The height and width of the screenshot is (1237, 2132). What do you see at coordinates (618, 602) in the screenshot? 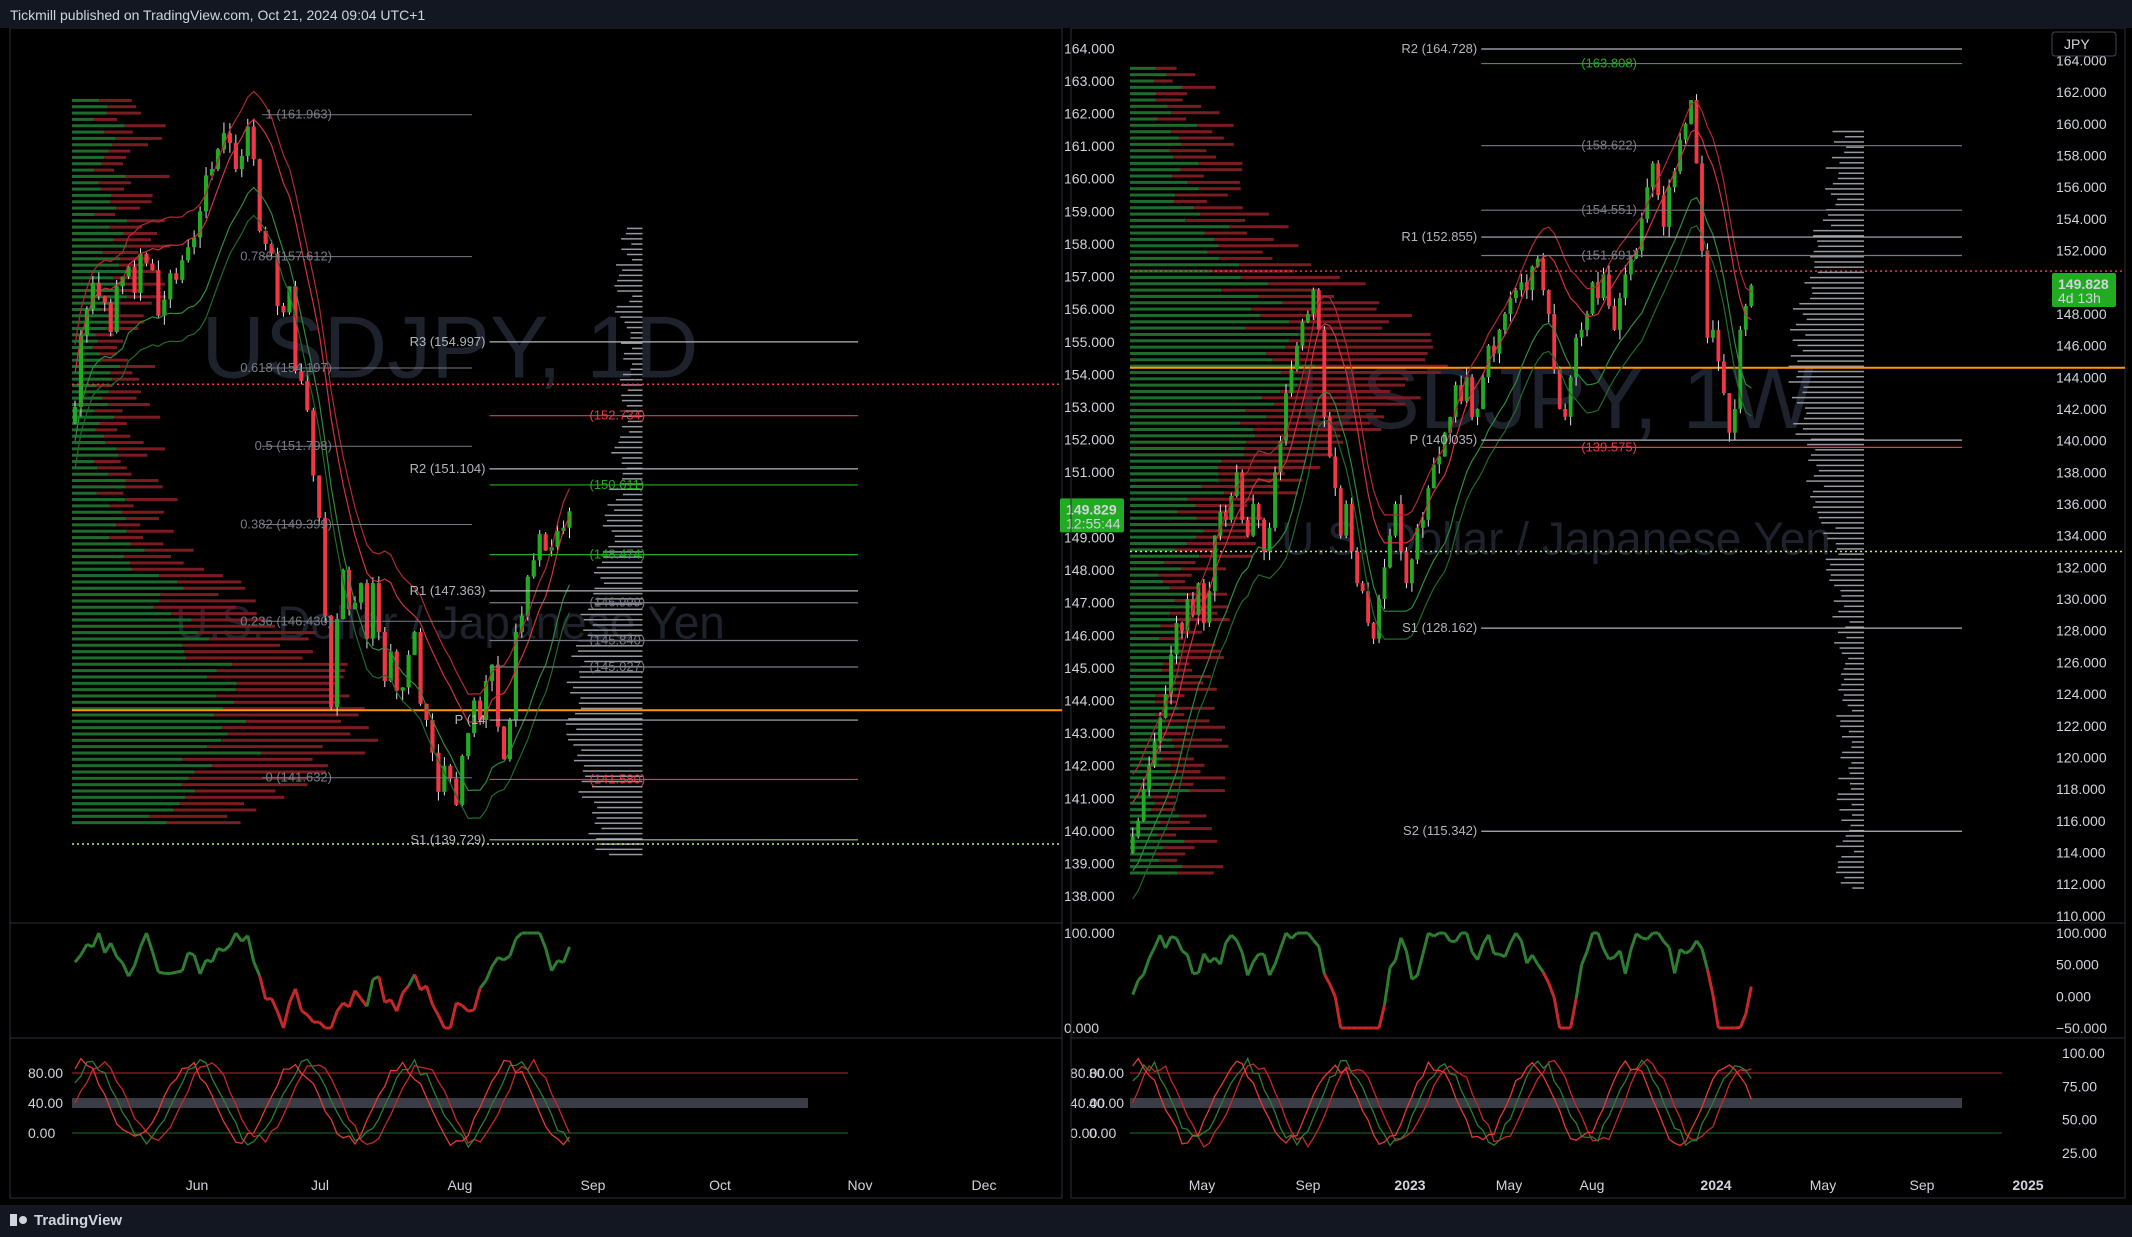
I see `level-label: (146.999)` at bounding box center [618, 602].